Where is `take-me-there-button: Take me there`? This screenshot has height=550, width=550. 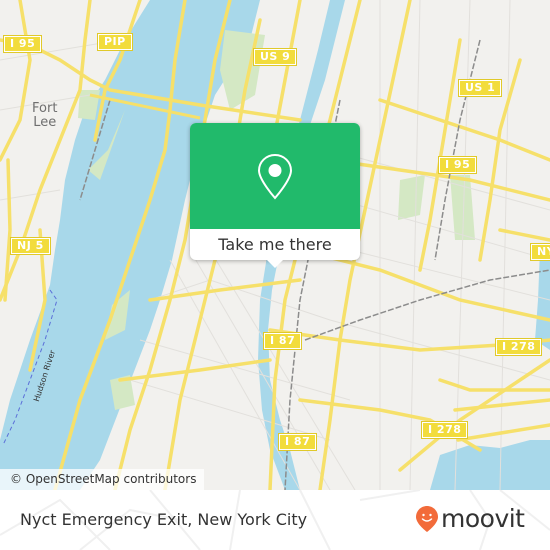
take-me-there-button: Take me there is located at coordinates (275, 244).